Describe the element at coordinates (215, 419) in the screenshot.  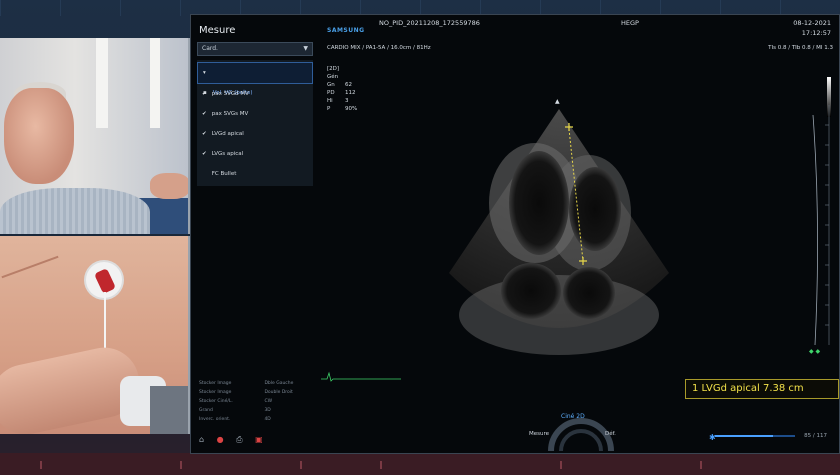
I see `shortcut-item: Inverc. orient.` at that location.